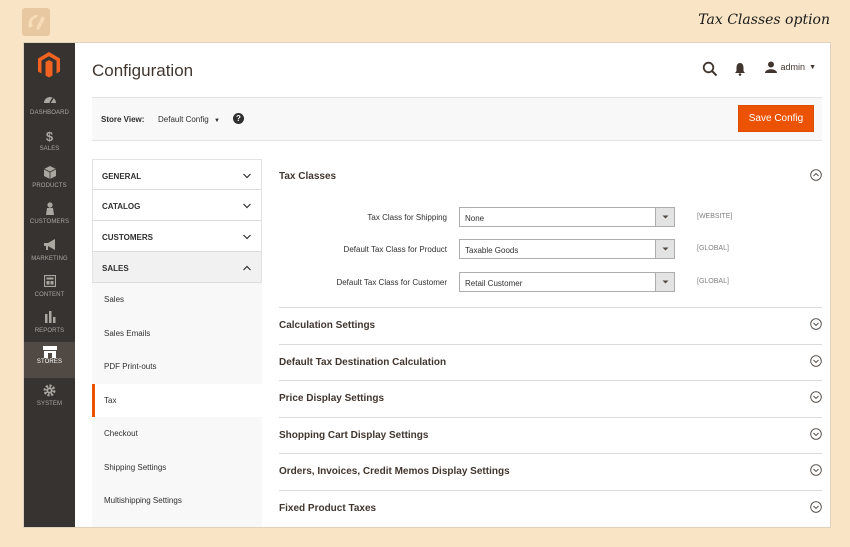 Image resolution: width=850 pixels, height=547 pixels. Describe the element at coordinates (49, 319) in the screenshot. I see `bar-chart-icon` at that location.